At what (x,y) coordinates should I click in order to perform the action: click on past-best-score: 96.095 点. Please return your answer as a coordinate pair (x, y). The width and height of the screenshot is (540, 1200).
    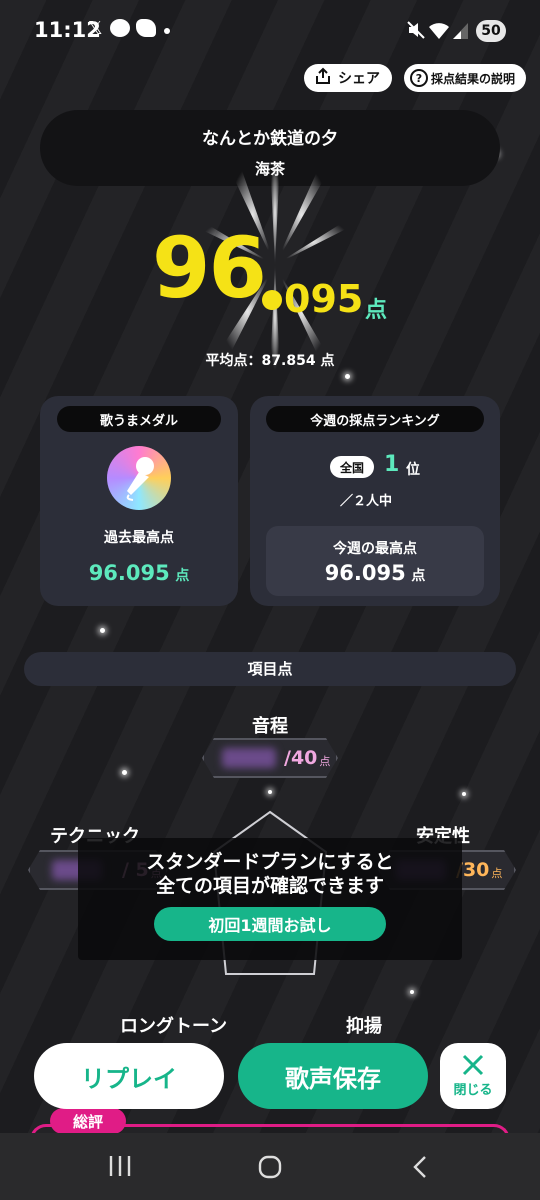
    Looking at the image, I should click on (139, 573).